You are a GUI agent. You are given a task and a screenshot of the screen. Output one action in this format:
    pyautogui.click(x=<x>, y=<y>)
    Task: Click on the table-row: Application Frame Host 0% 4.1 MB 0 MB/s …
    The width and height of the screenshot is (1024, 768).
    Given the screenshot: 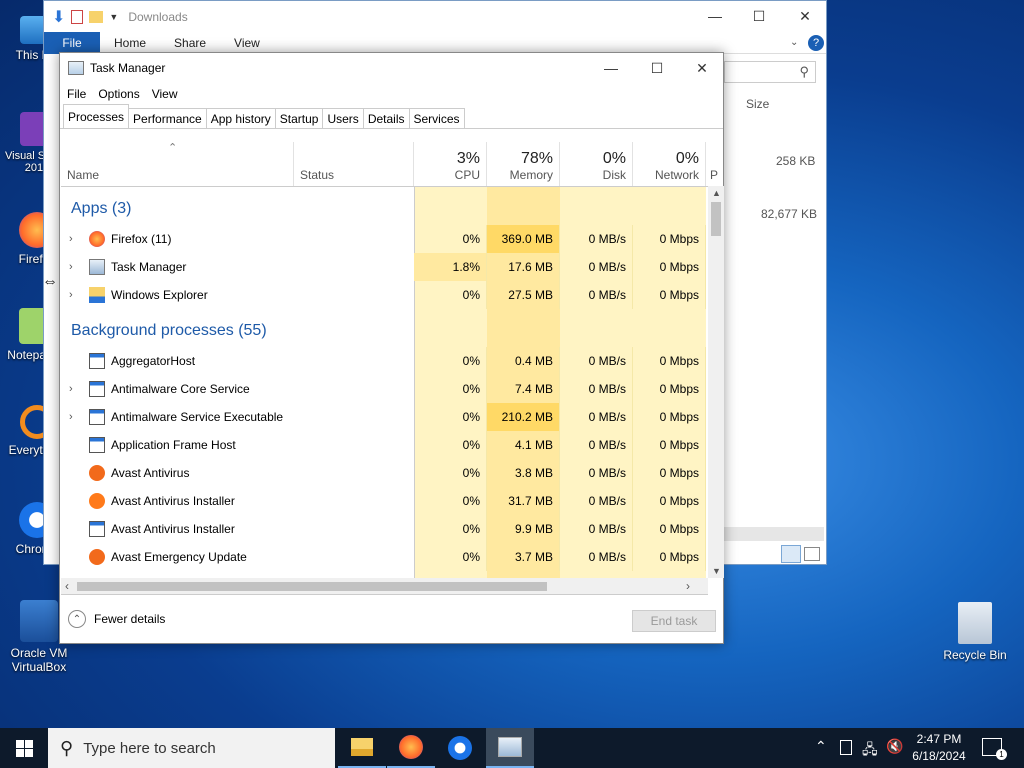 What is the action you would take?
    pyautogui.click(x=384, y=445)
    